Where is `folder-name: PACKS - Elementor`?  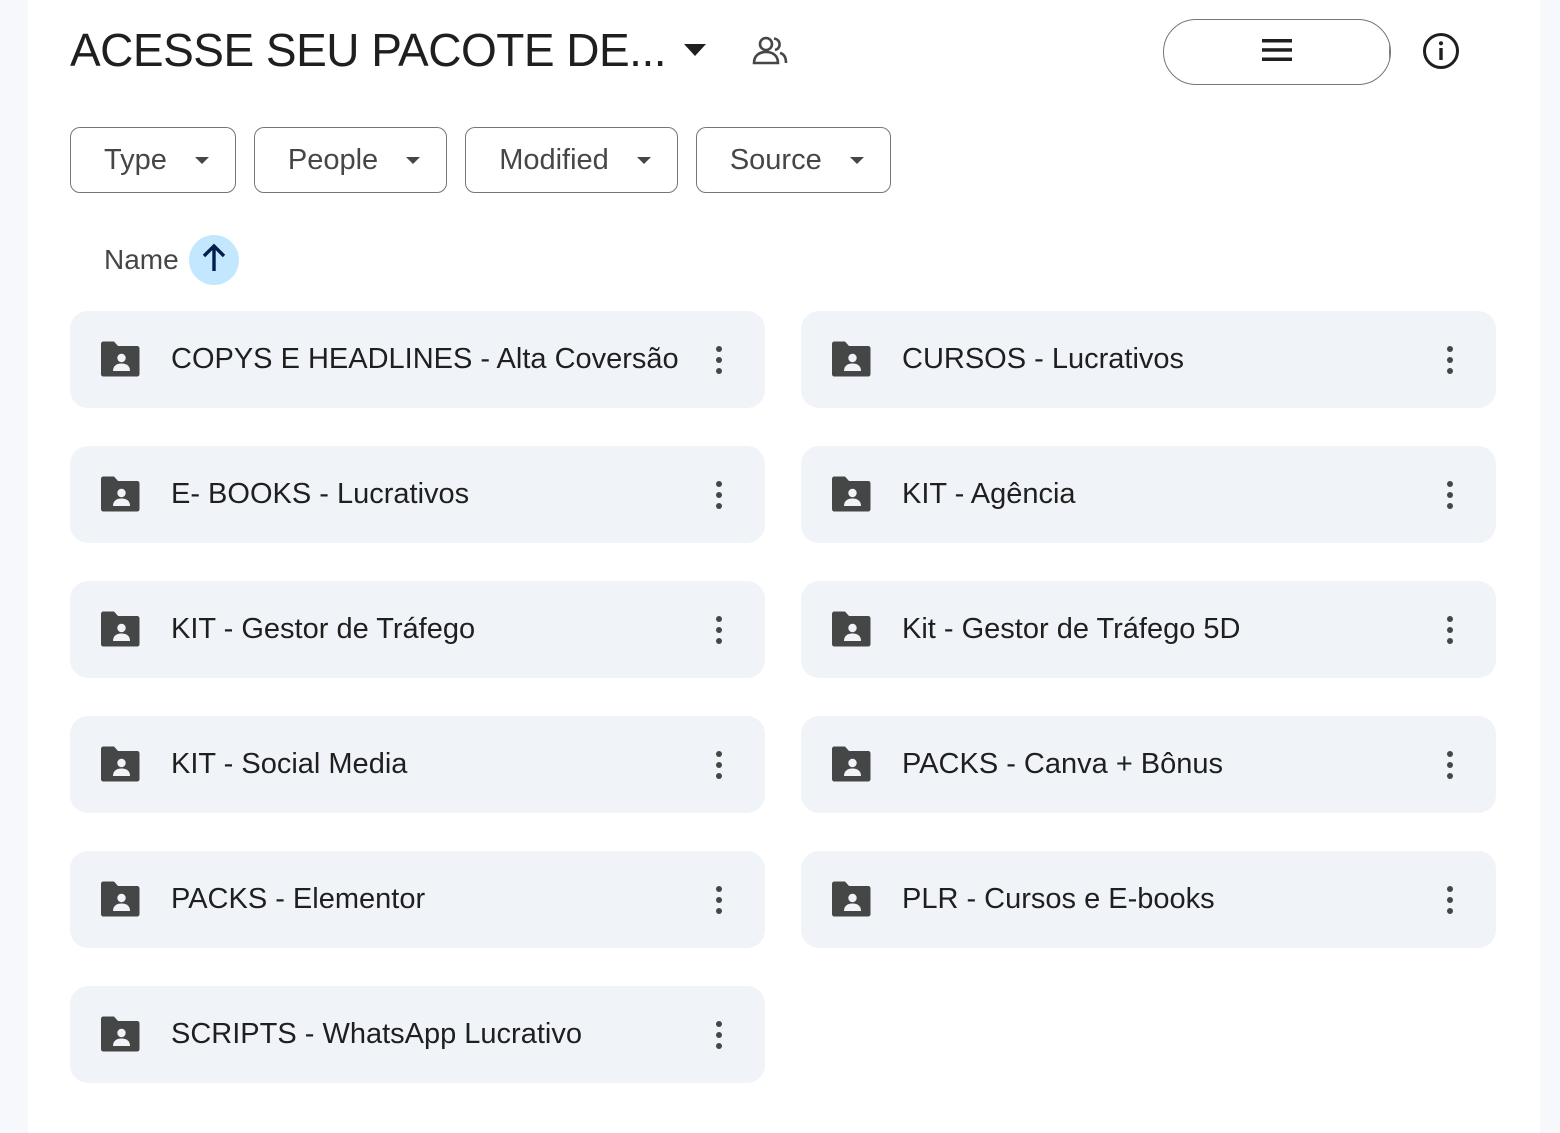
folder-name: PACKS - Elementor is located at coordinates (298, 899).